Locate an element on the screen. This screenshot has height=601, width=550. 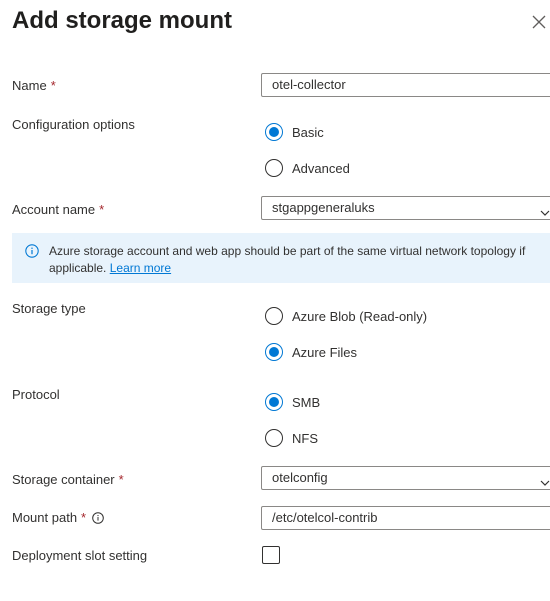
storage-type-label: Storage type is located at coordinates (49, 308).